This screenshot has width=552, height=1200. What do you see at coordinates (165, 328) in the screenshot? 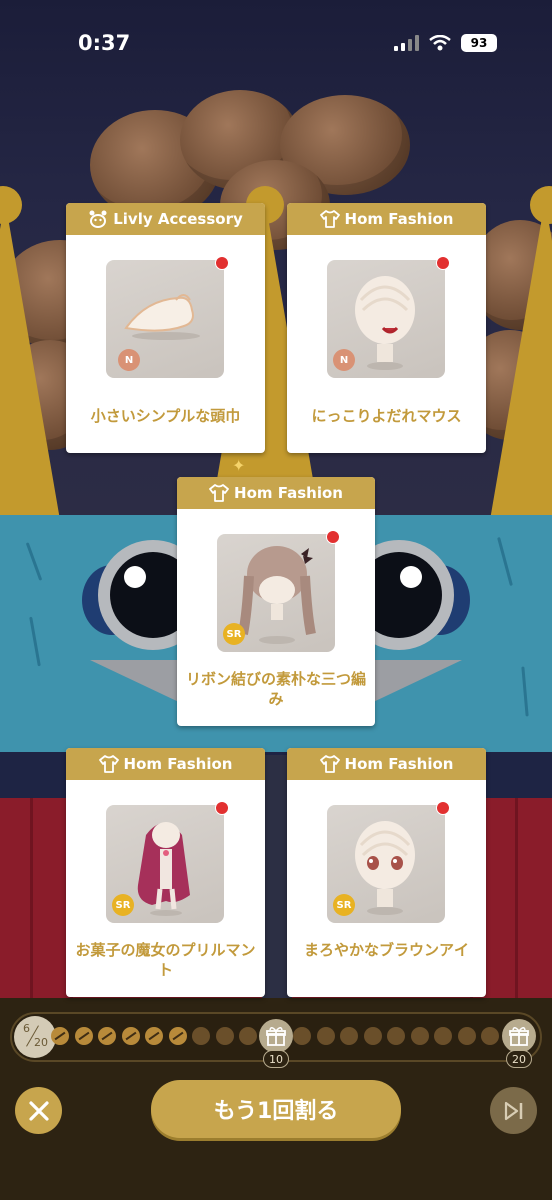
I see `item-card: Livly Accessory N 小さいシンプルな頭巾` at bounding box center [165, 328].